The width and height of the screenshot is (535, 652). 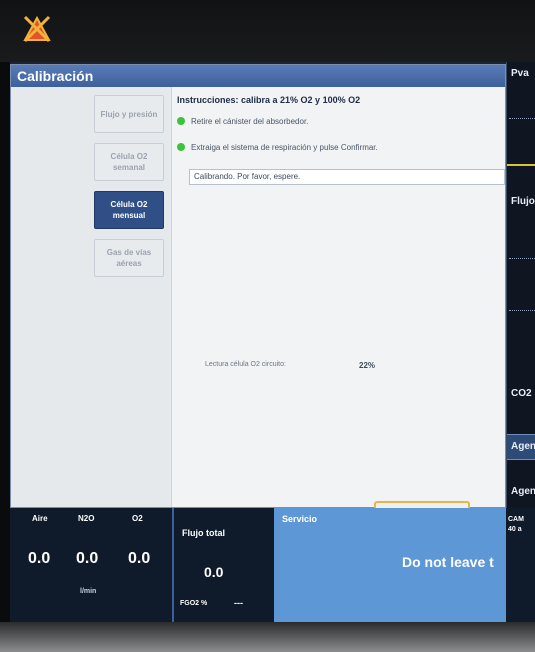 I want to click on service-message: Do not leave t, so click(x=448, y=562).